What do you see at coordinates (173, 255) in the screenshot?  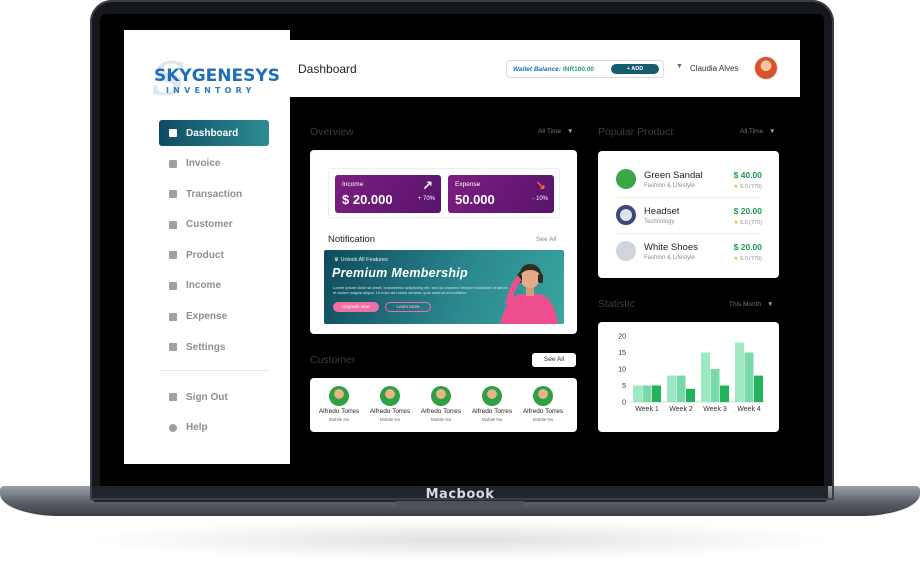 I see `product-icon` at bounding box center [173, 255].